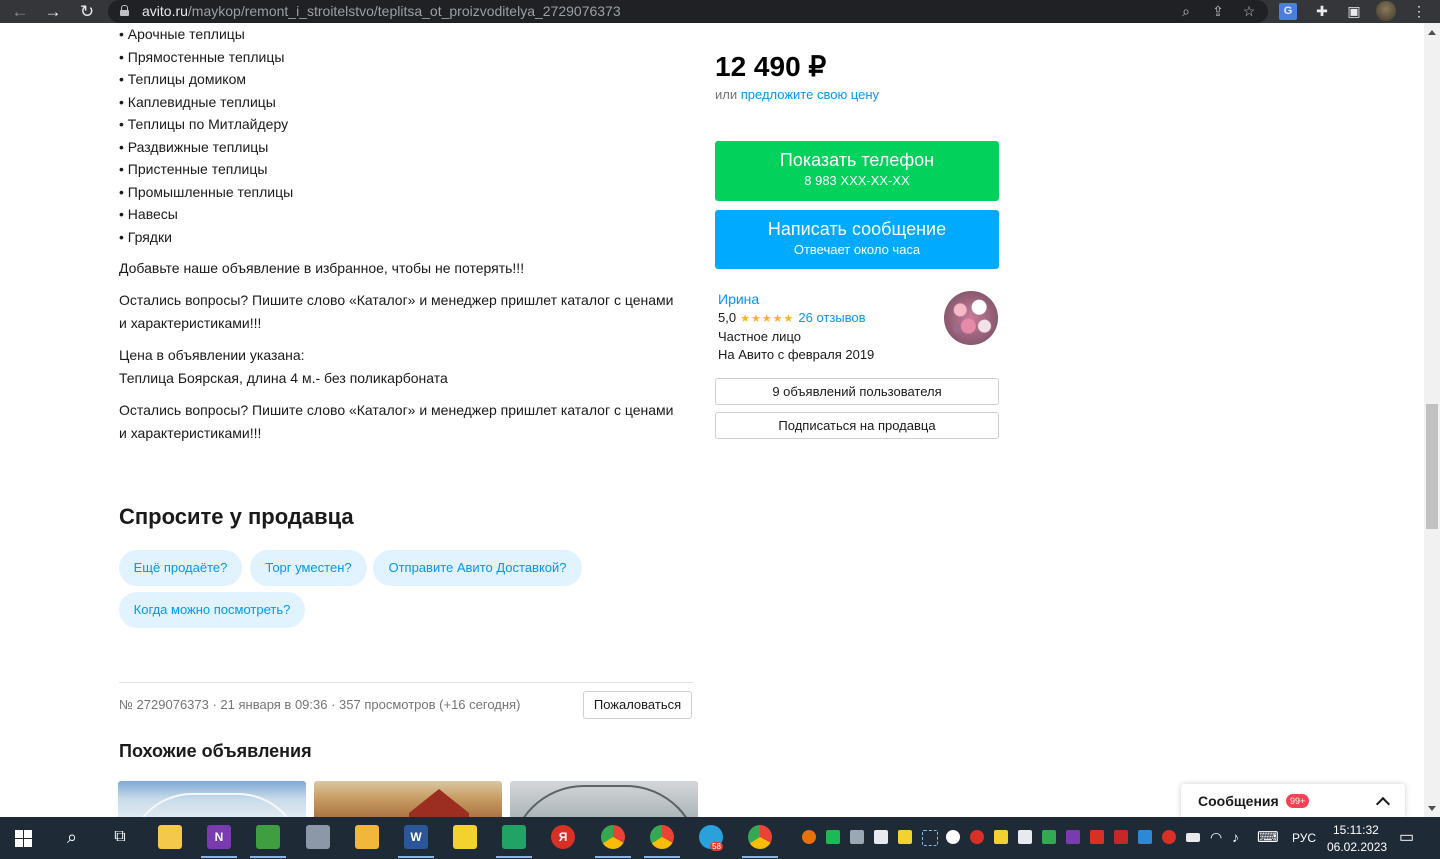 This screenshot has width=1440, height=859. I want to click on task-view-icon: ⧉, so click(120, 837).